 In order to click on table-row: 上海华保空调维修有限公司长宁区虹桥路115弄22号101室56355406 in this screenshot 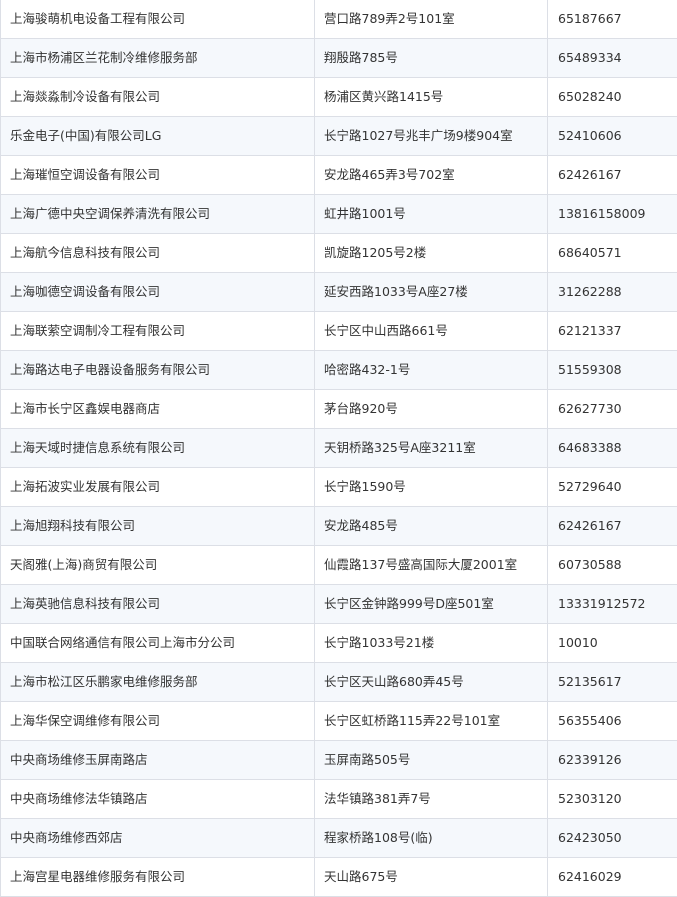, I will do `click(339, 721)`.